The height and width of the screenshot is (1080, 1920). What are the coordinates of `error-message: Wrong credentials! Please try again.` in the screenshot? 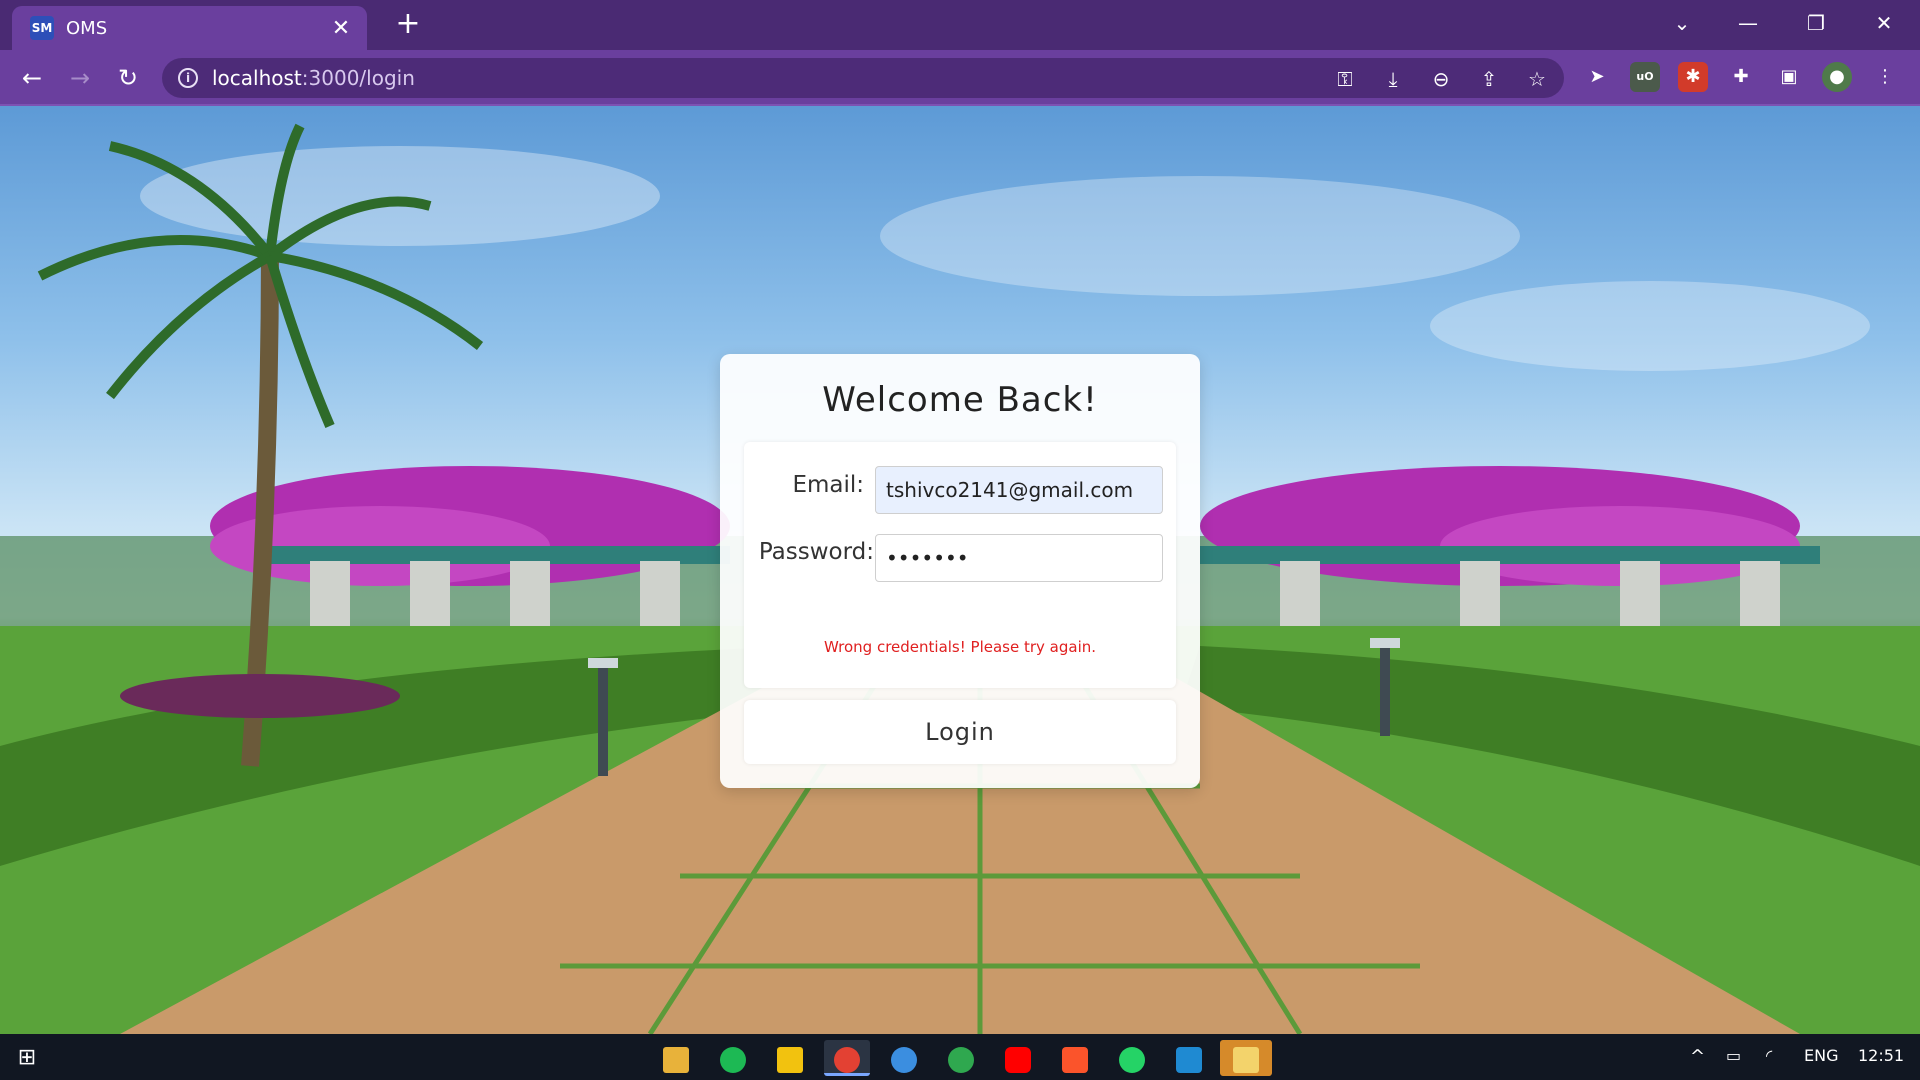 It's located at (960, 647).